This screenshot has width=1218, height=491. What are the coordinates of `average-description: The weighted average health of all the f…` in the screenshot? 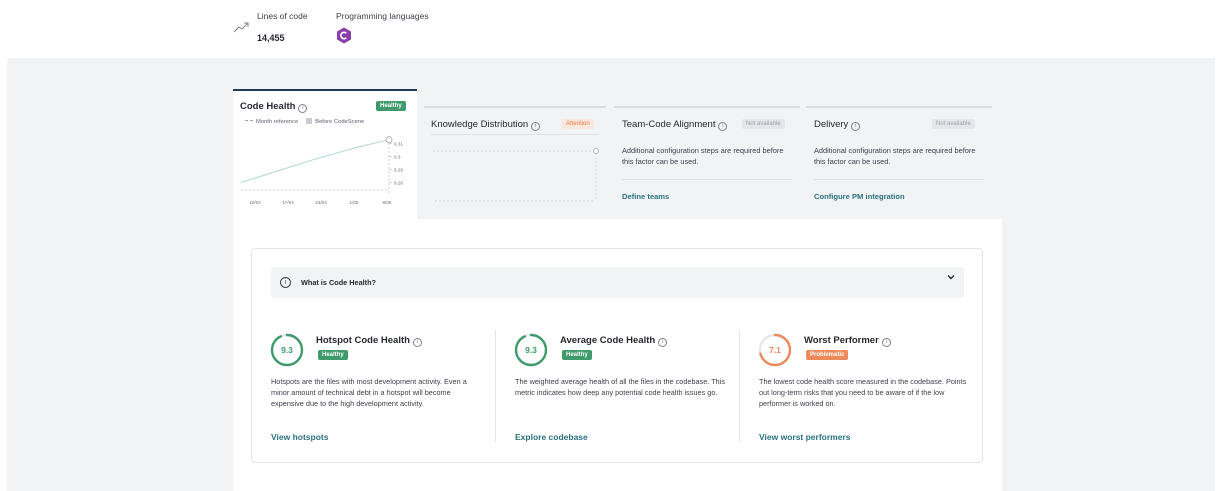 It's located at (620, 387).